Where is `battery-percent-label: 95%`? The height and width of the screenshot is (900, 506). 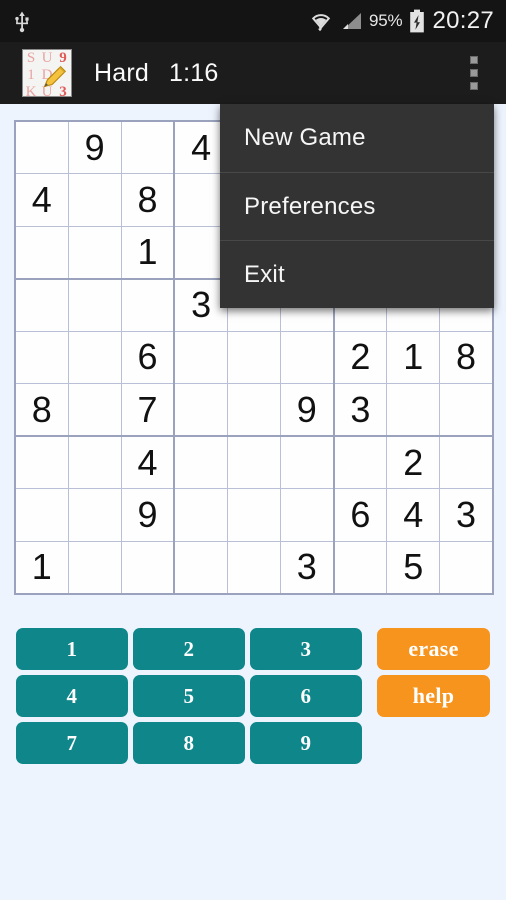
battery-percent-label: 95% is located at coordinates (386, 20).